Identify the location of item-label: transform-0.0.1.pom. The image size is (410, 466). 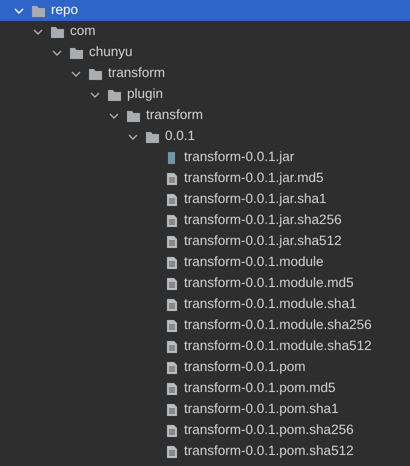
(245, 367).